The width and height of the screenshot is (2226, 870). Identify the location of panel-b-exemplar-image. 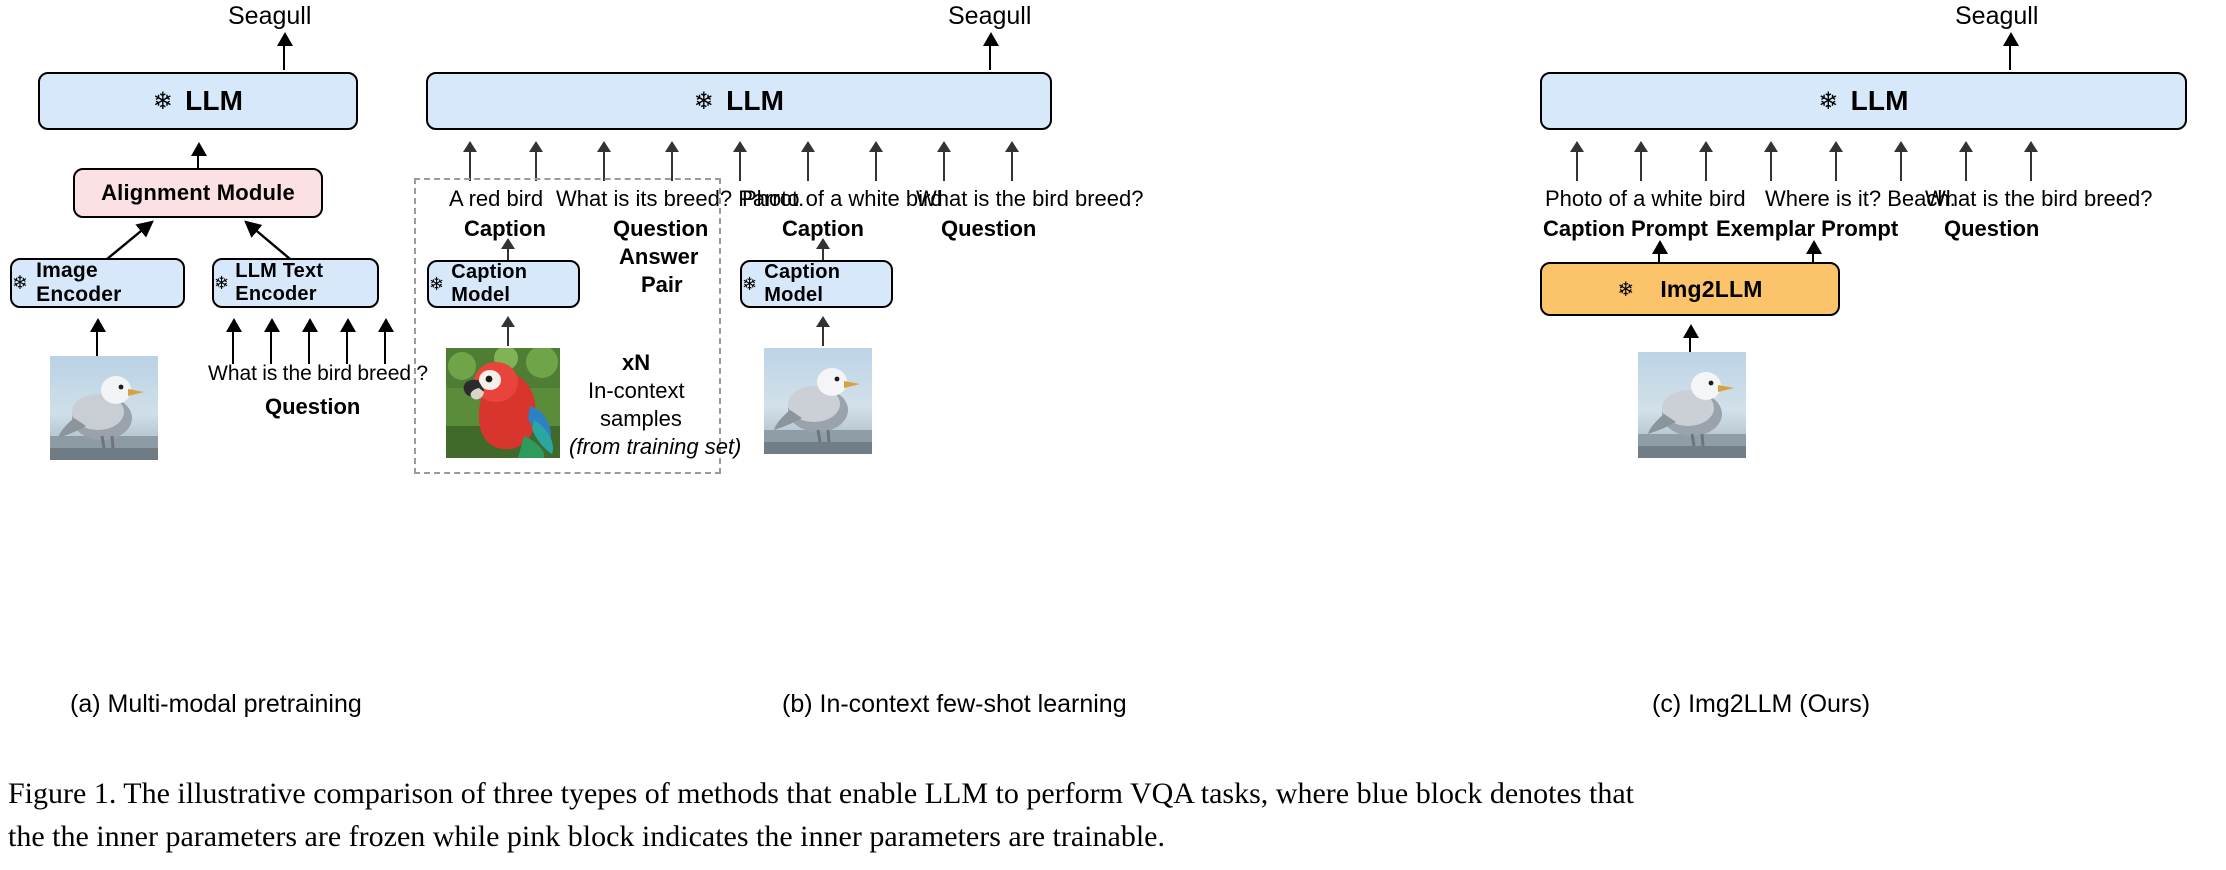
(503, 403).